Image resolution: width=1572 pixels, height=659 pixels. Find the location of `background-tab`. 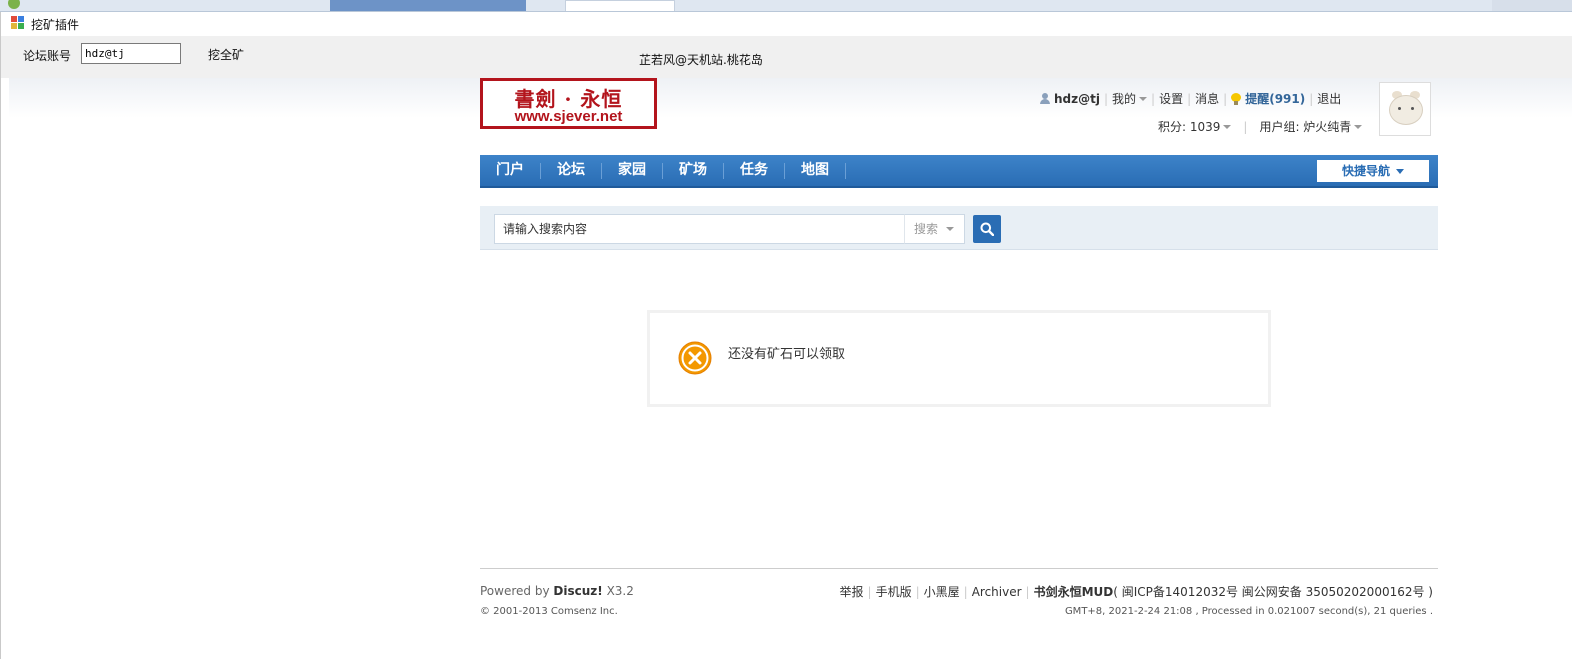

background-tab is located at coordinates (428, 5).